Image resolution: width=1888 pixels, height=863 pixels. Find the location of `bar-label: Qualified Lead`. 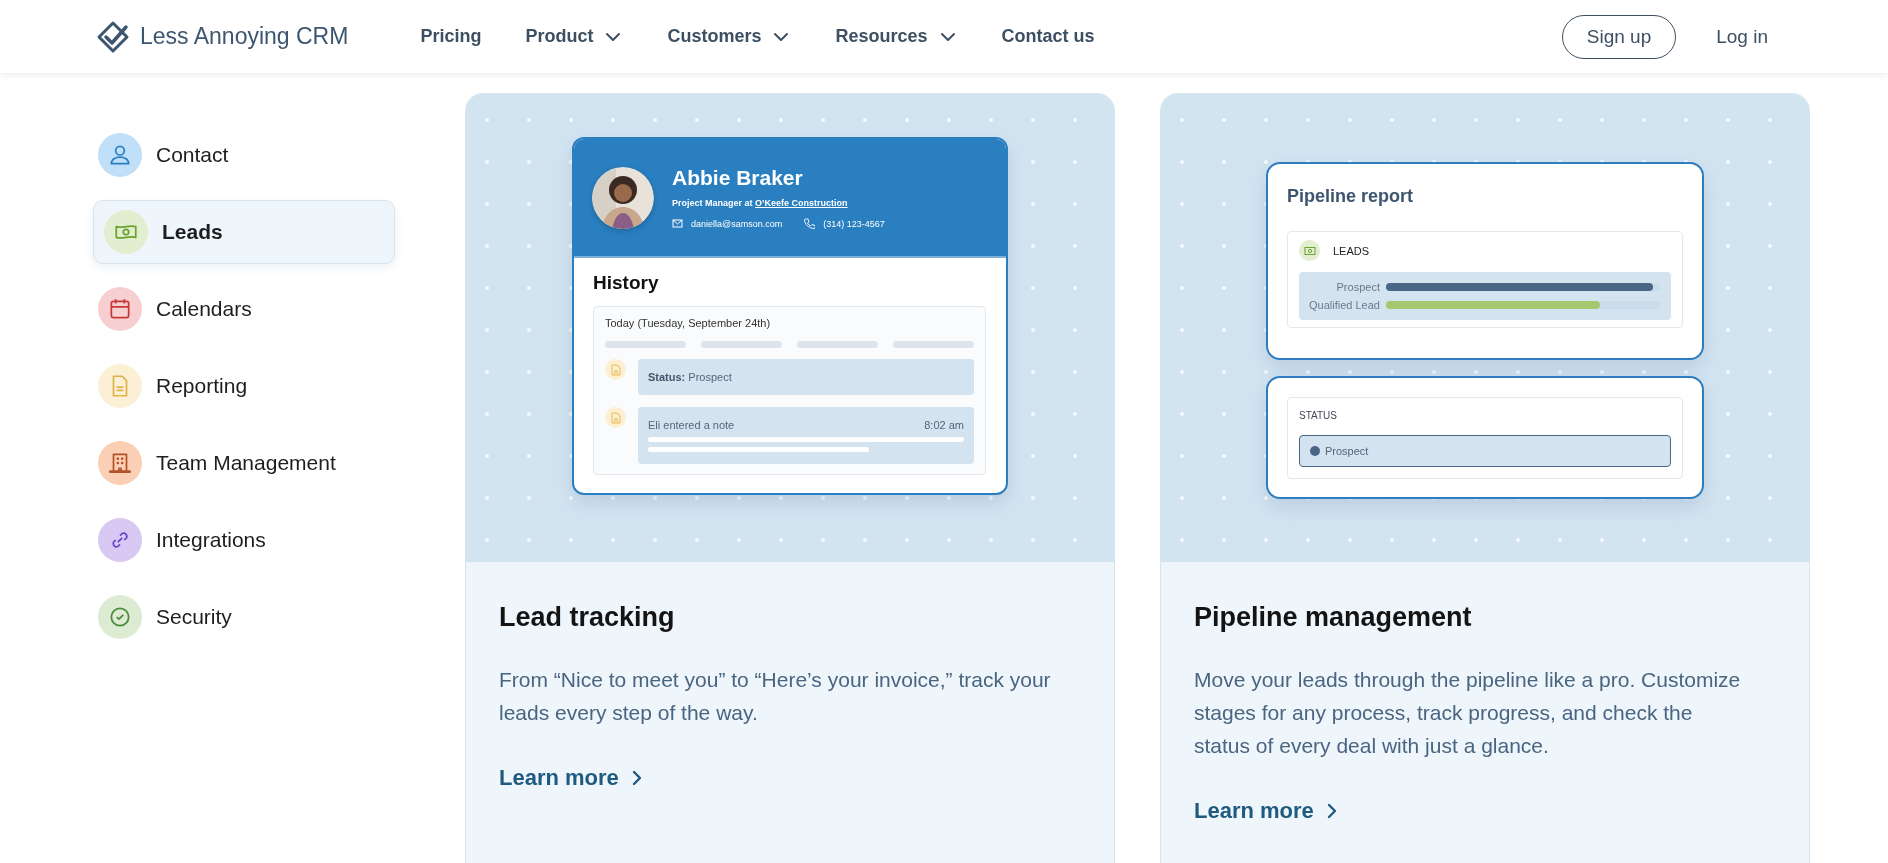

bar-label: Qualified Lead is located at coordinates (1344, 305).